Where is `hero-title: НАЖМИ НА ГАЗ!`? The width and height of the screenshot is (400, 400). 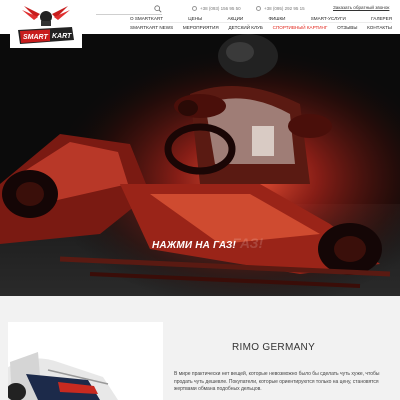
hero-title: НАЖМИ НА ГАЗ! is located at coordinates (194, 245).